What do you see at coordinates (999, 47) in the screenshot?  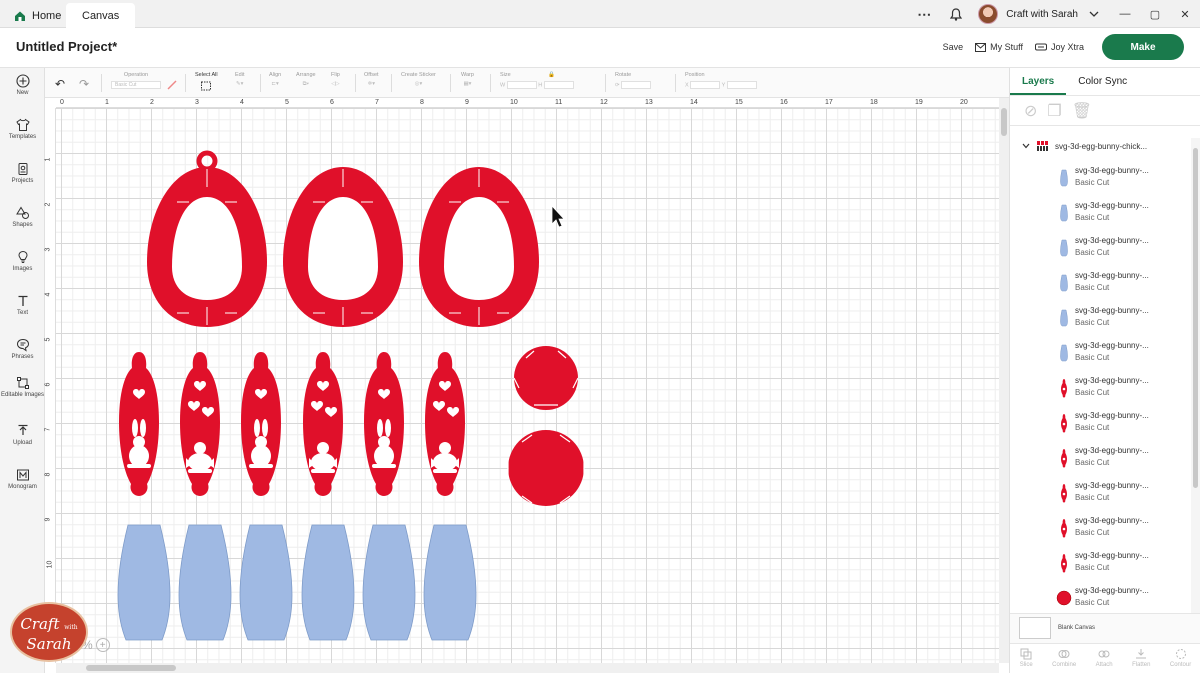 I see `my-stuff-button: My Stuff` at bounding box center [999, 47].